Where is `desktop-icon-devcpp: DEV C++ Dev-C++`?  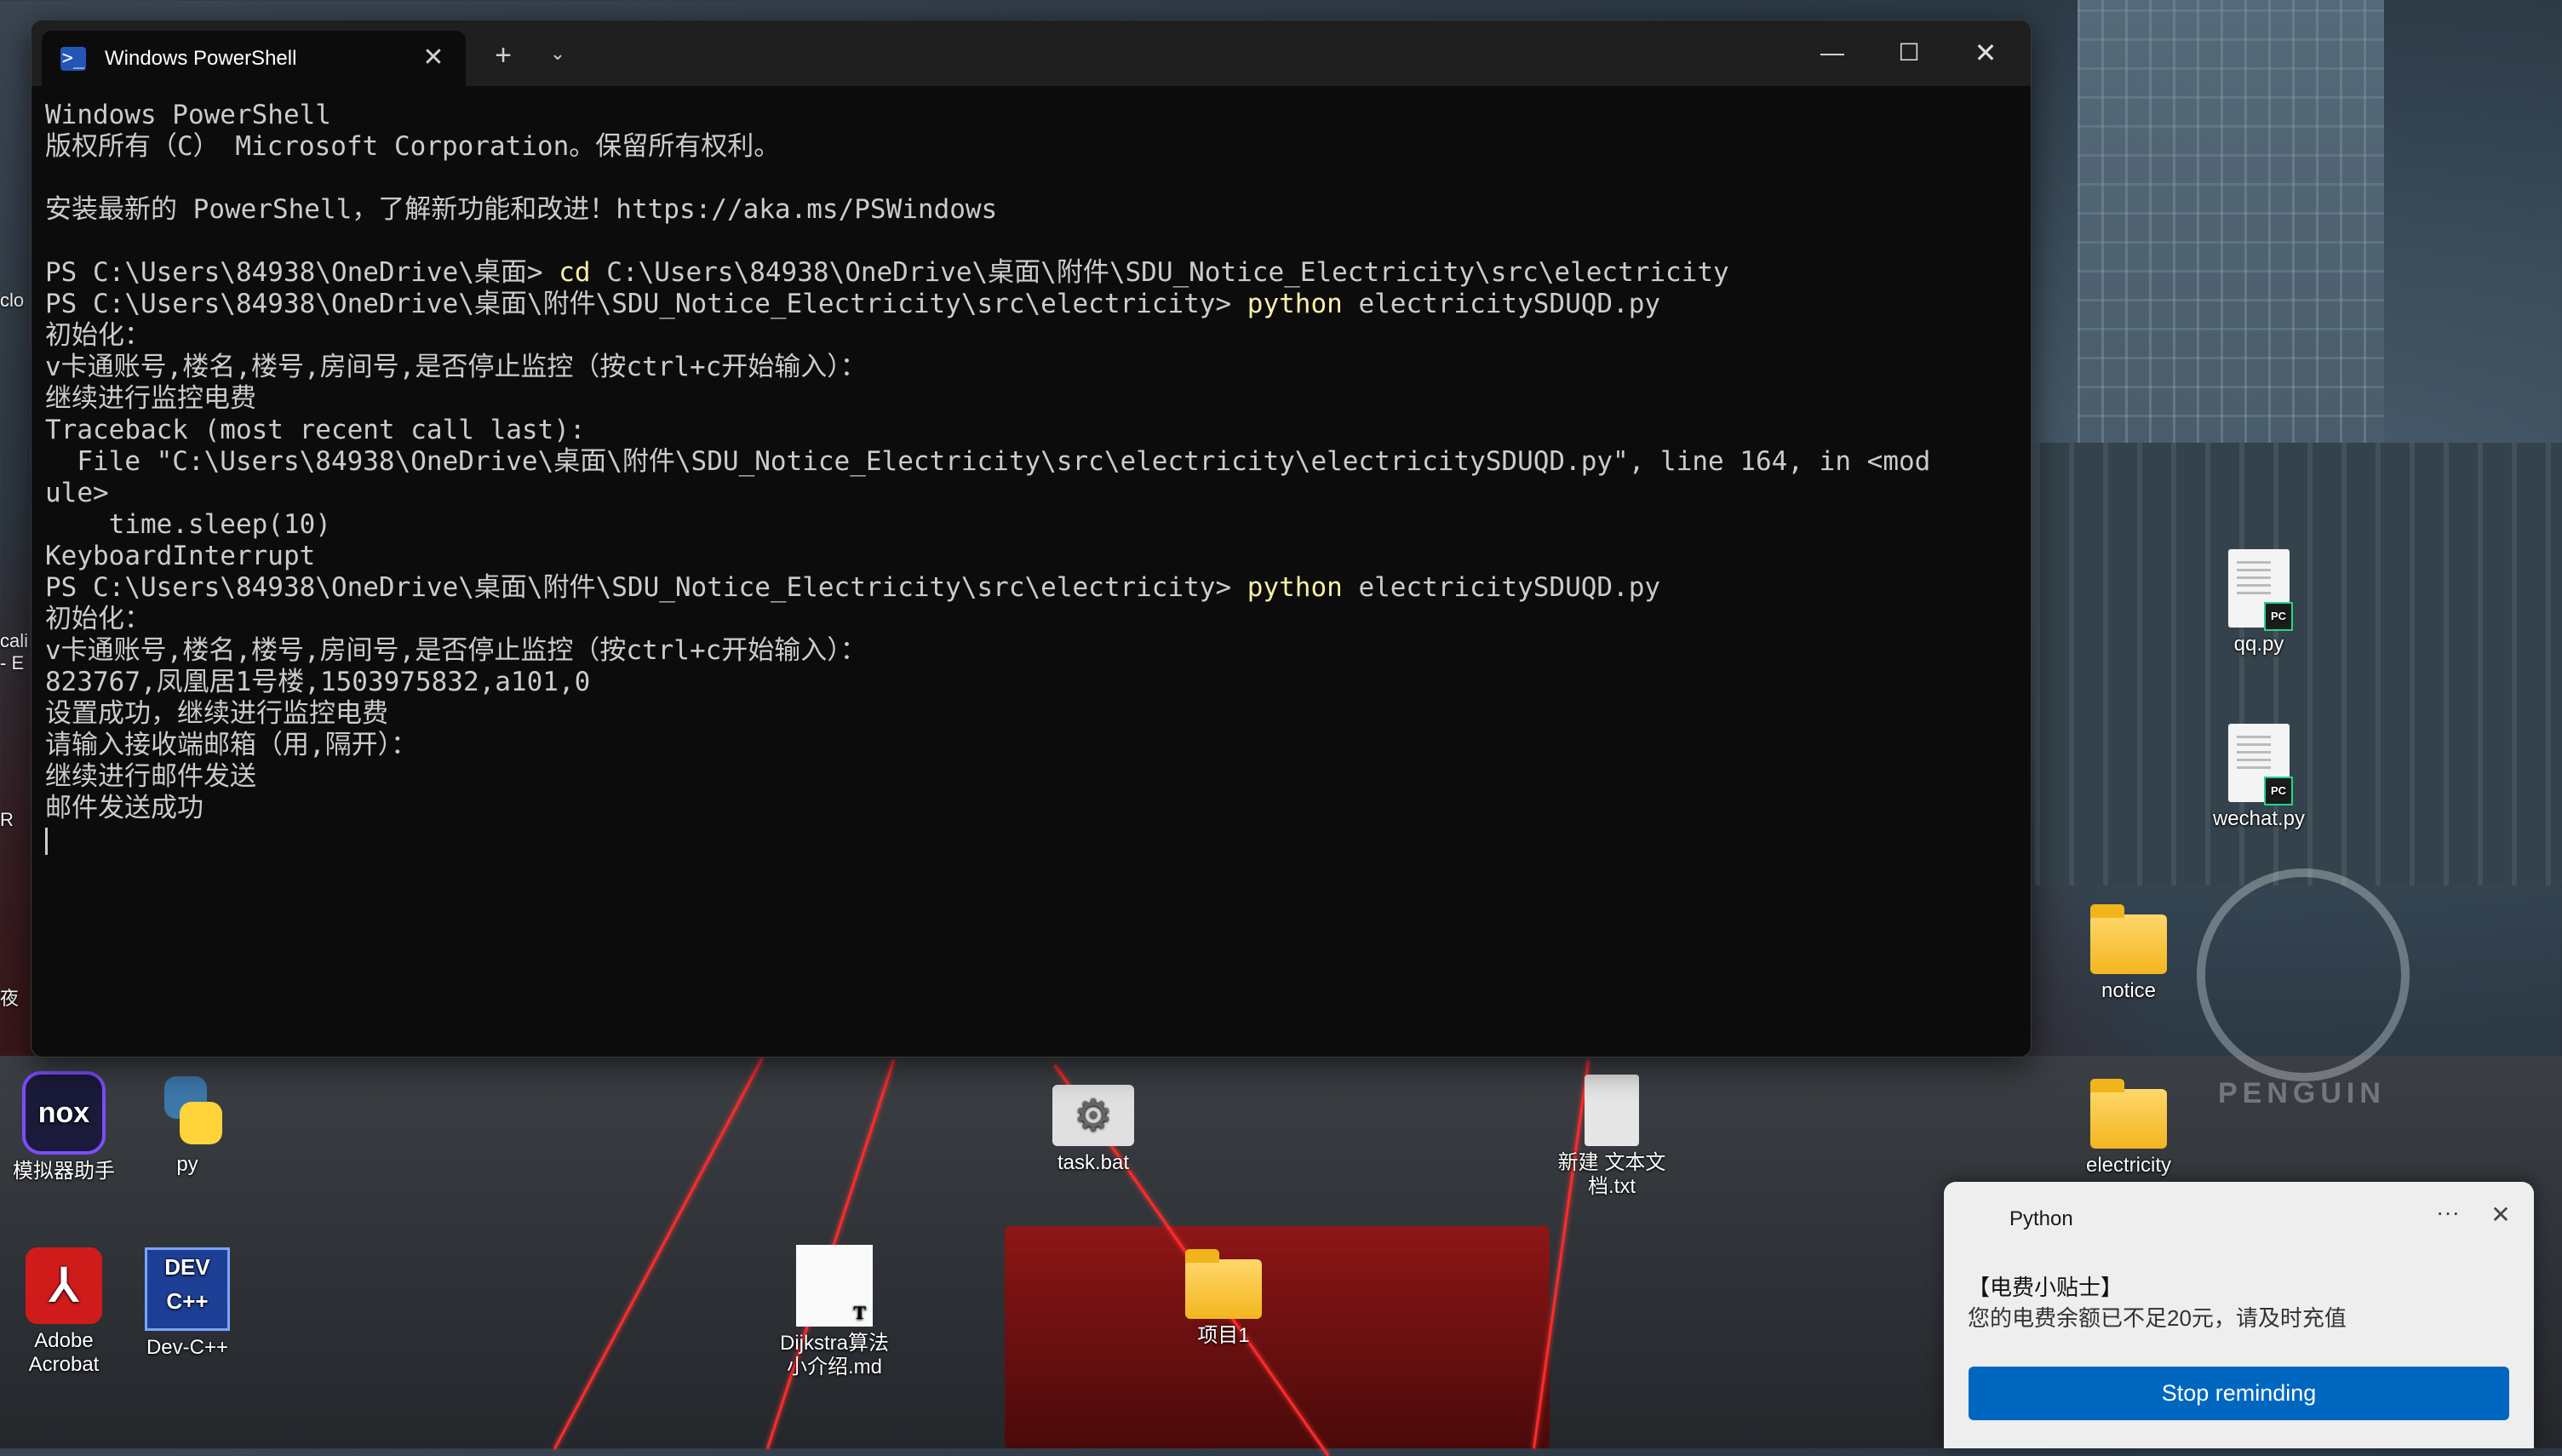 desktop-icon-devcpp: DEV C++ Dev-C++ is located at coordinates (187, 1304).